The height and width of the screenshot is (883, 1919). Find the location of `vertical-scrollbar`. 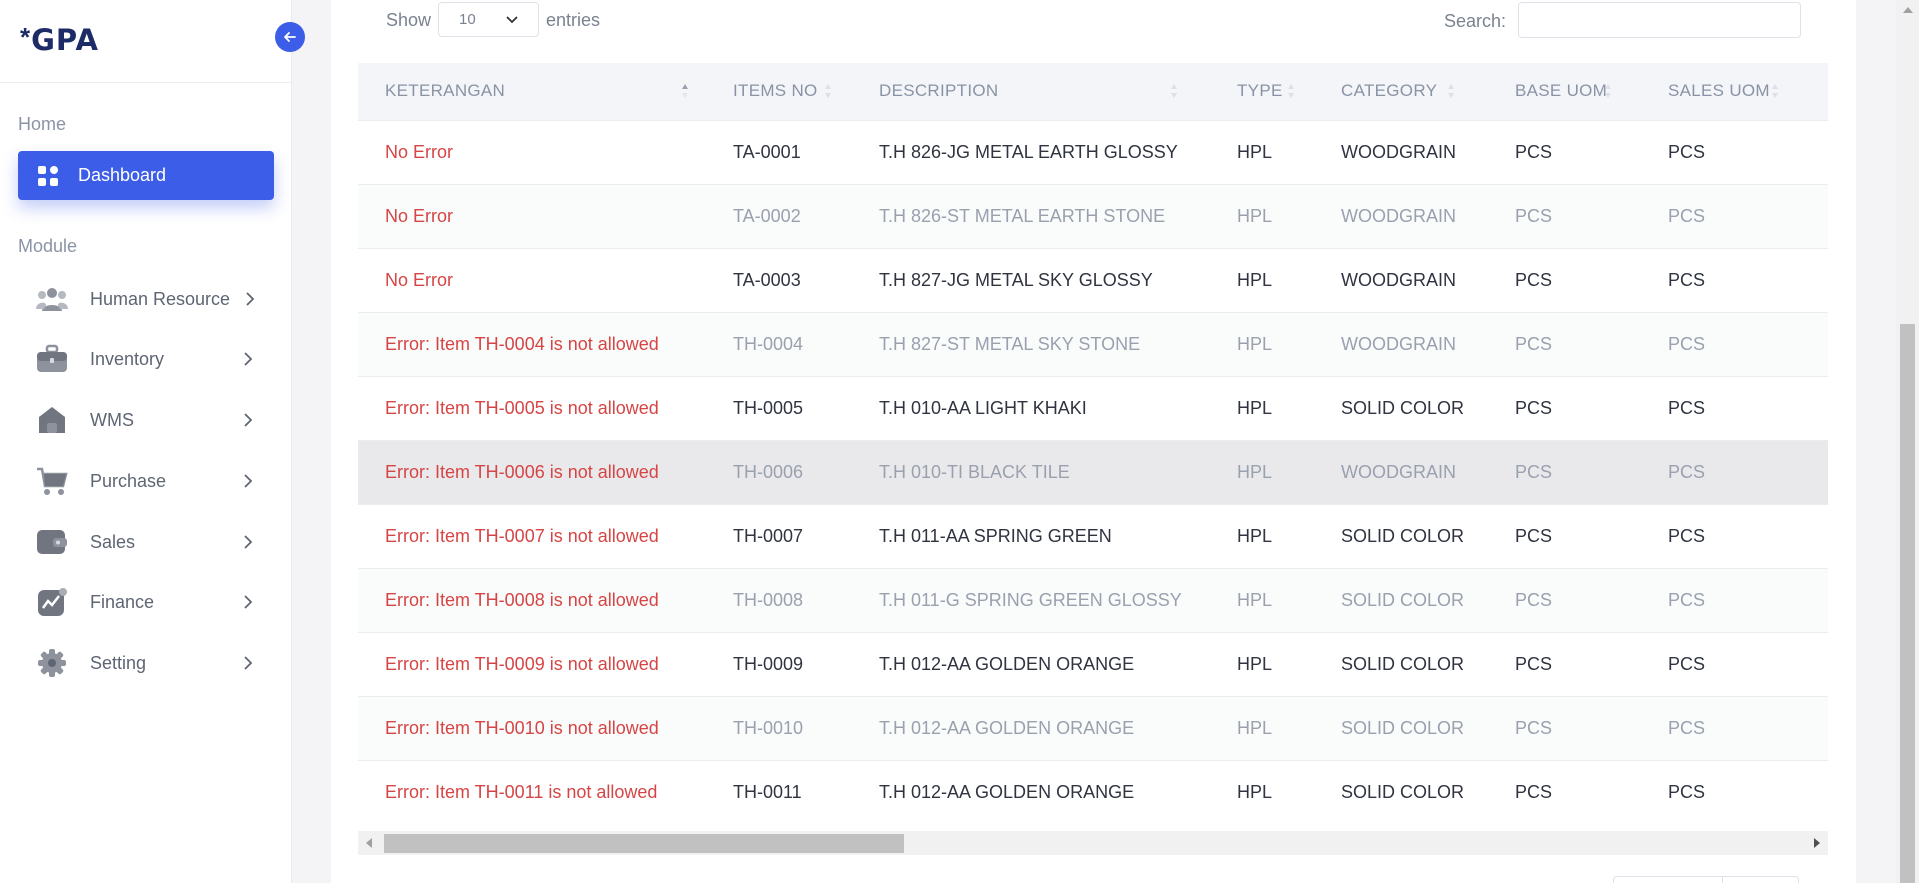

vertical-scrollbar is located at coordinates (1907, 441).